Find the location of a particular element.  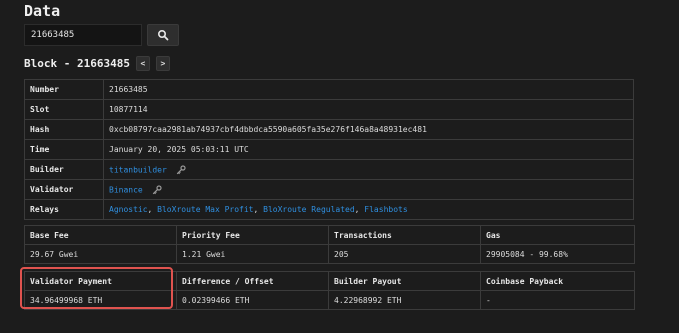

table-row: Time January 20, 2025 05:03:11 UTC is located at coordinates (329, 149).